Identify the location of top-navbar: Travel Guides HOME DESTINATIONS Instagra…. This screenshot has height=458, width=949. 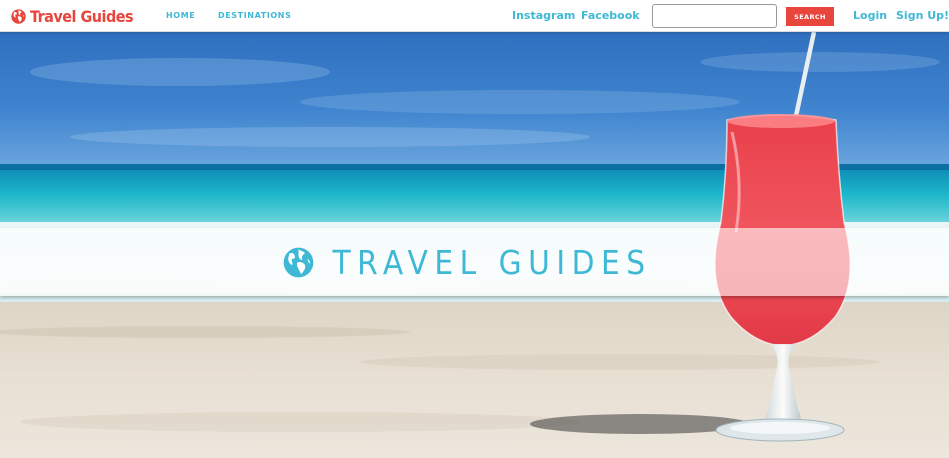
(474, 16).